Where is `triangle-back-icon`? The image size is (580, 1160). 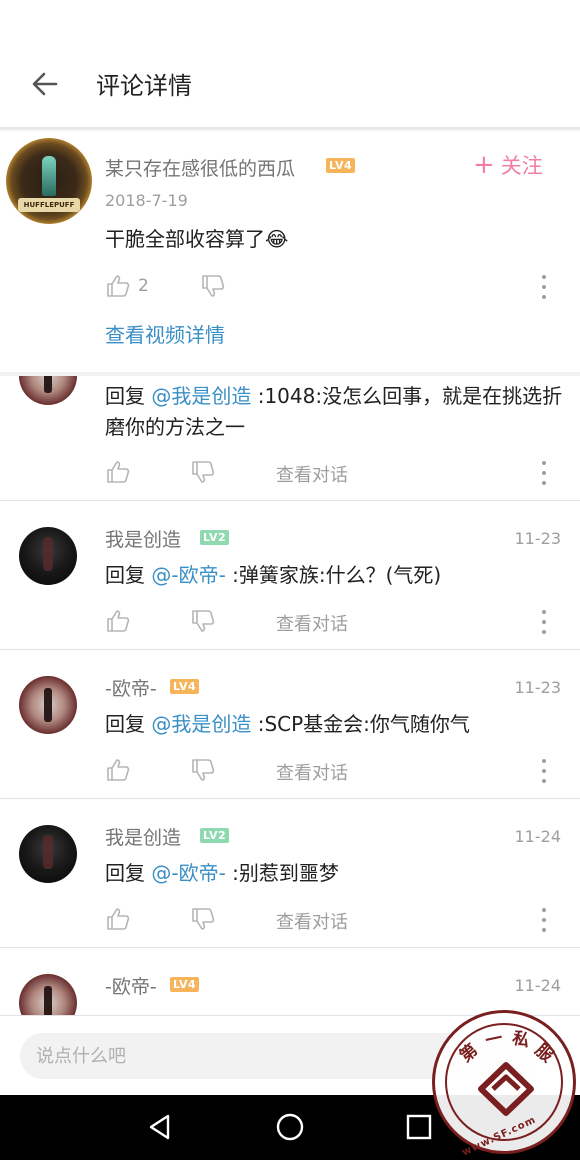 triangle-back-icon is located at coordinates (159, 1127).